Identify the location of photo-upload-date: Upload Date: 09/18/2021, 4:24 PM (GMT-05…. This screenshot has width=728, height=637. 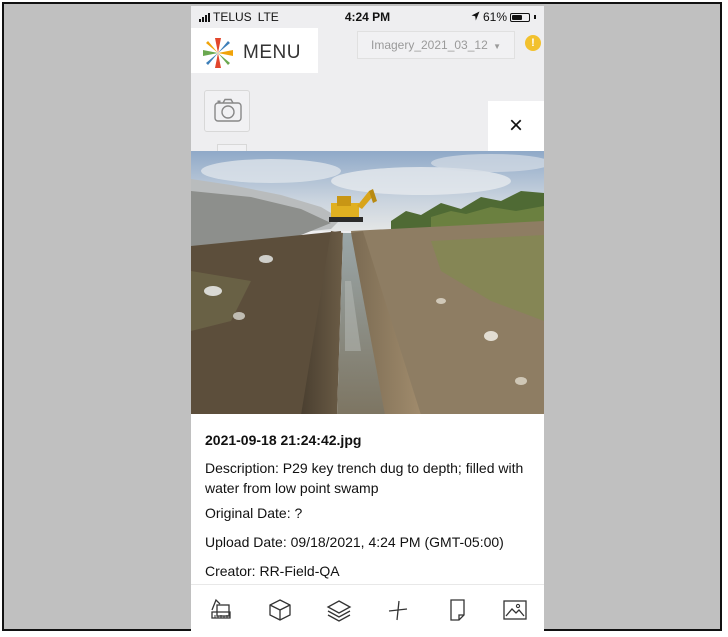
(354, 542).